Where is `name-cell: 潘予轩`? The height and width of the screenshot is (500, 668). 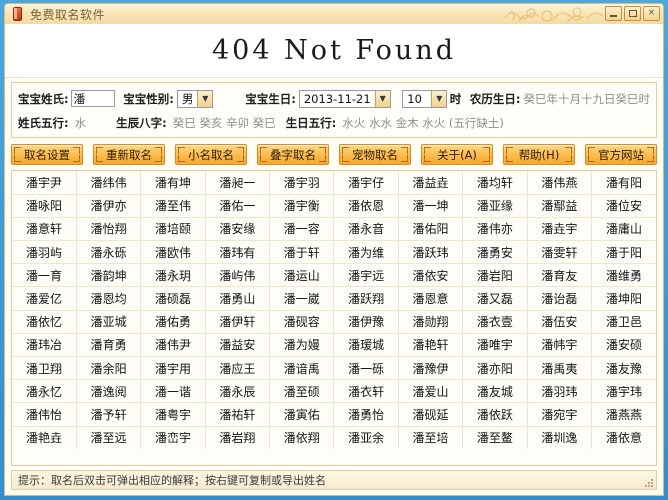 name-cell: 潘予轩 is located at coordinates (109, 414).